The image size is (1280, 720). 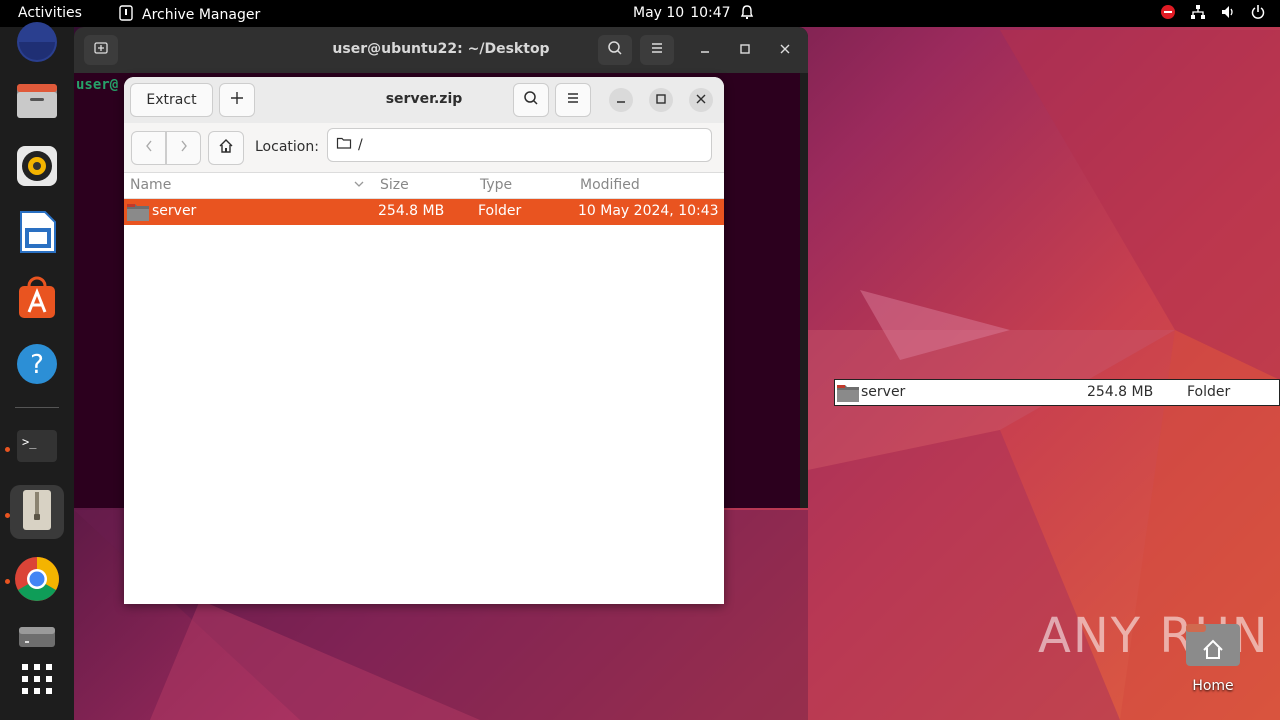 I want to click on chevron-right-icon, so click(x=184, y=148).